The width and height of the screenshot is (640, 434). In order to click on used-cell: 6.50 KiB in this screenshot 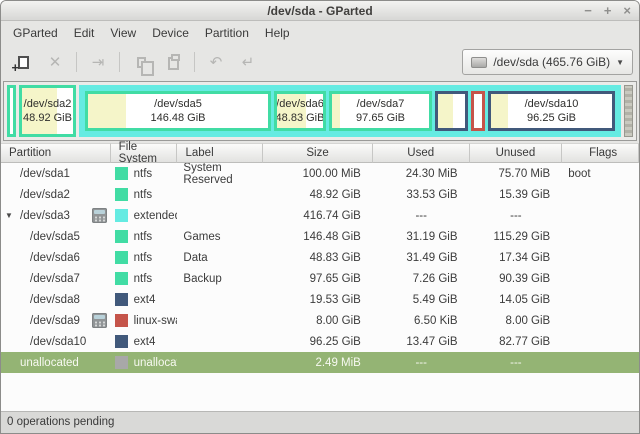, I will do `click(436, 320)`.